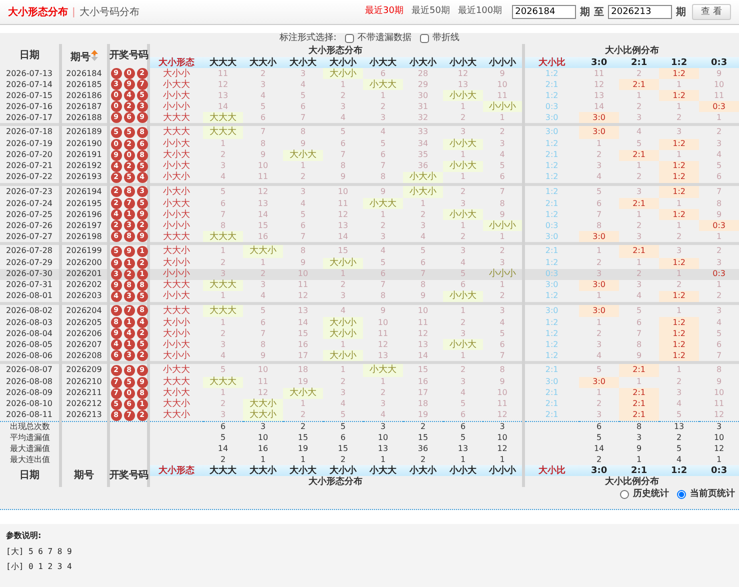 The width and height of the screenshot is (739, 587). What do you see at coordinates (503, 470) in the screenshot?
I see `column-header: 小小小` at bounding box center [503, 470].